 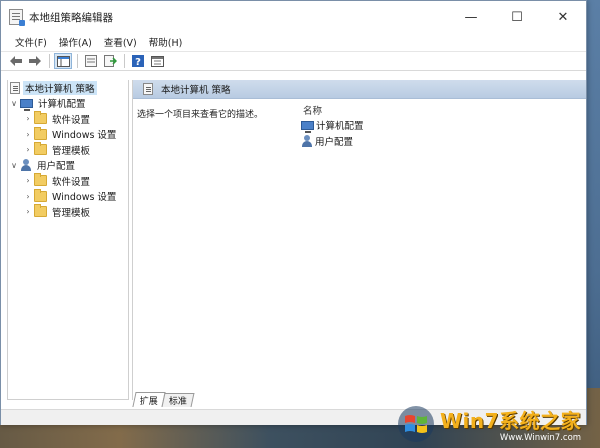 What do you see at coordinates (31, 42) in the screenshot?
I see `menu-file: 文件(F)` at bounding box center [31, 42].